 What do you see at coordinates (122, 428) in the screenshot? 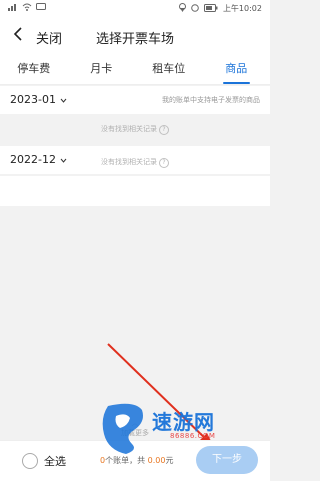
I see `watermark-emblem-icon` at bounding box center [122, 428].